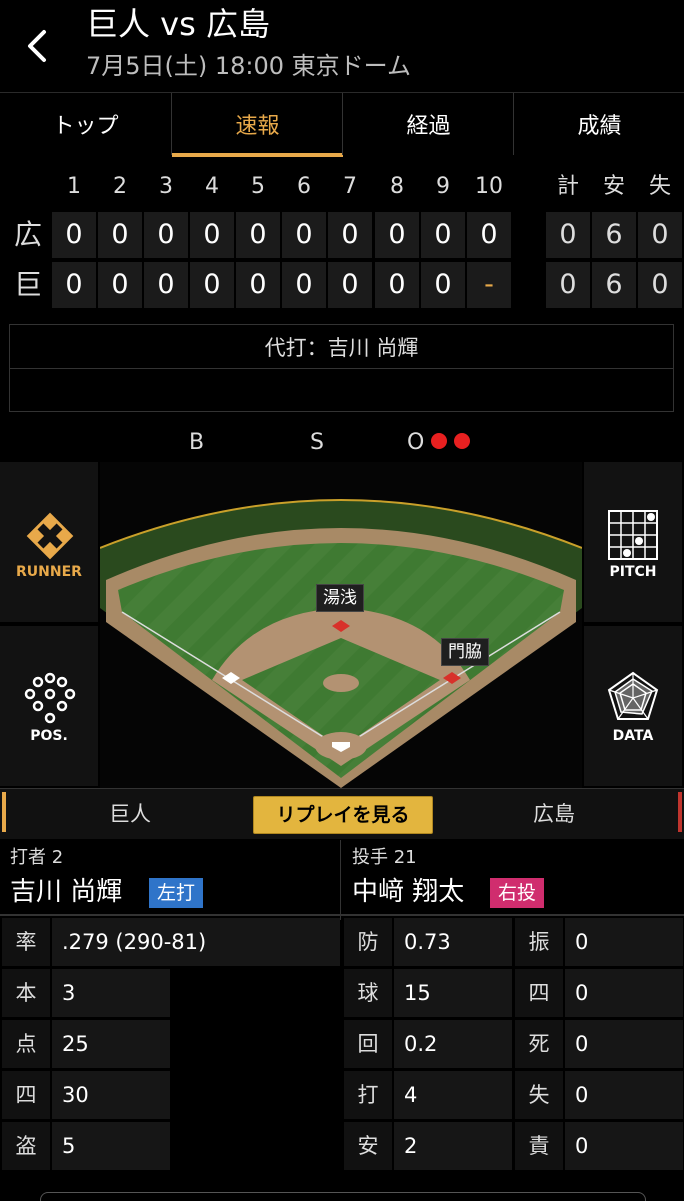  Describe the element at coordinates (517, 893) in the screenshot. I see `pitcher-hand-badge: 右投` at that location.